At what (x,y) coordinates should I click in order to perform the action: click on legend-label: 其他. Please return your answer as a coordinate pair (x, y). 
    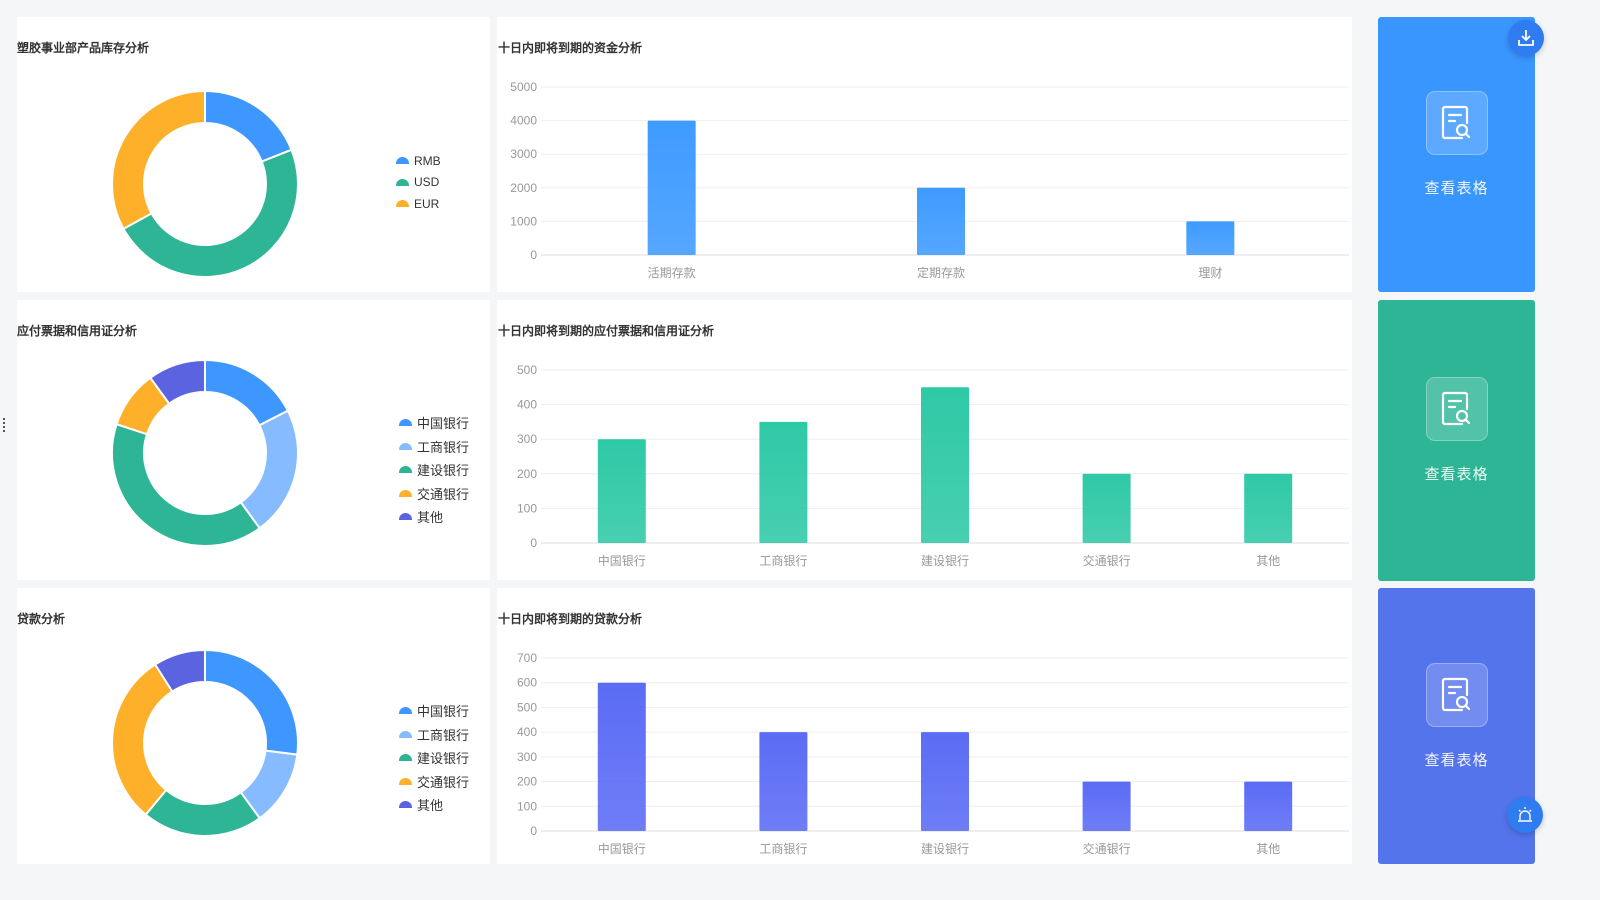
    Looking at the image, I should click on (430, 806).